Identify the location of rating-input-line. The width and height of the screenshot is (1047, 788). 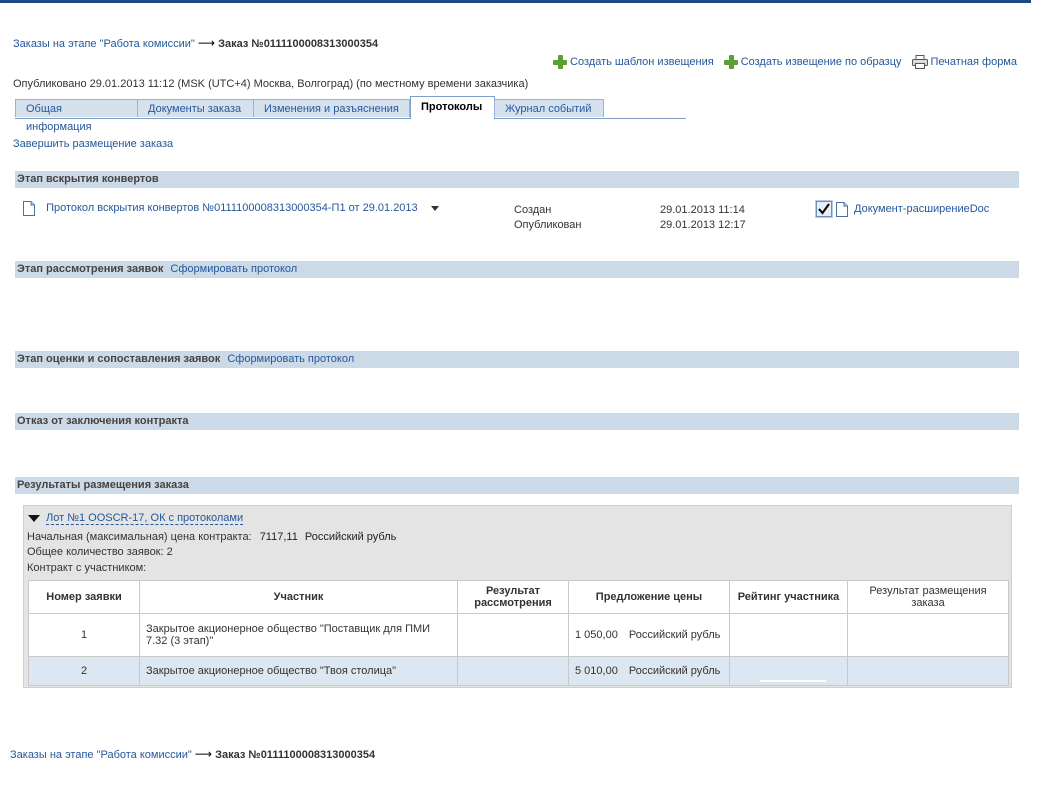
(793, 681).